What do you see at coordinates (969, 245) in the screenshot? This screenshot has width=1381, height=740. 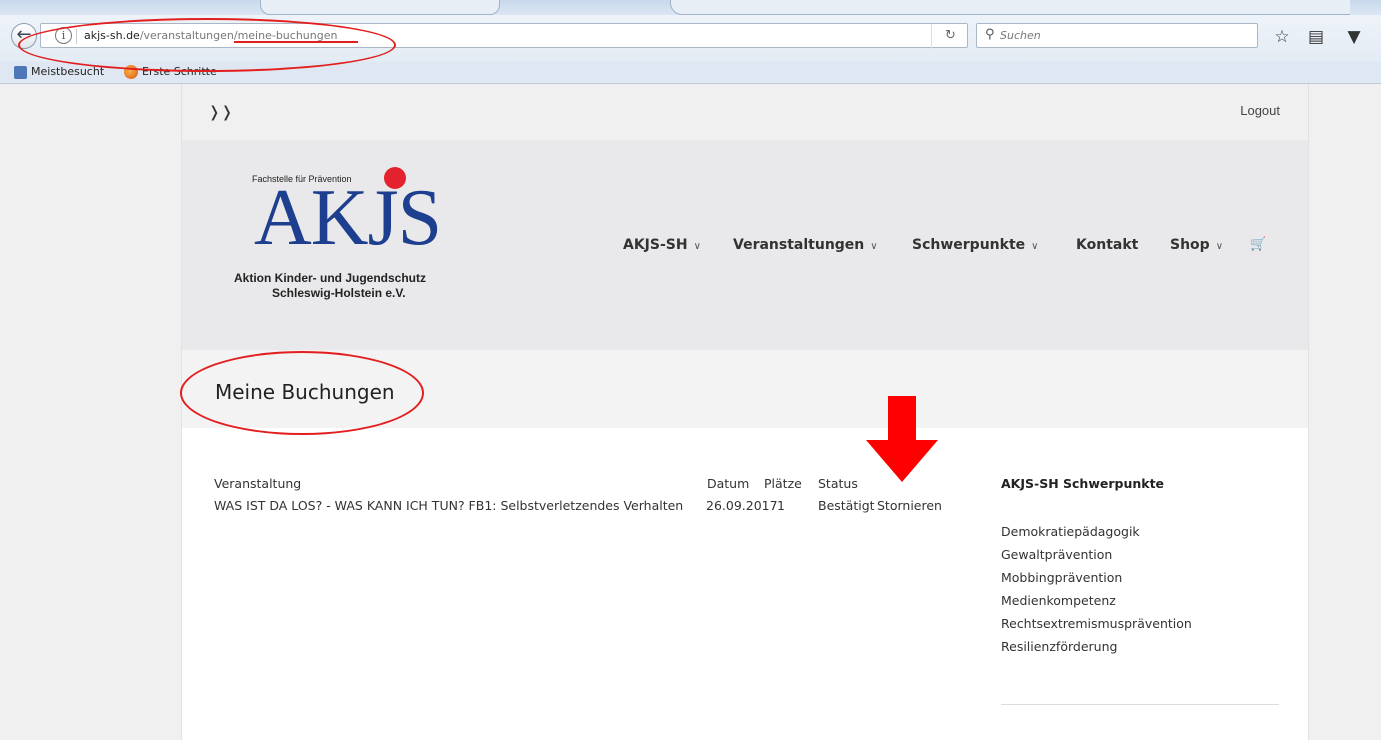 I see `nav-label: Schwerpunkte` at bounding box center [969, 245].